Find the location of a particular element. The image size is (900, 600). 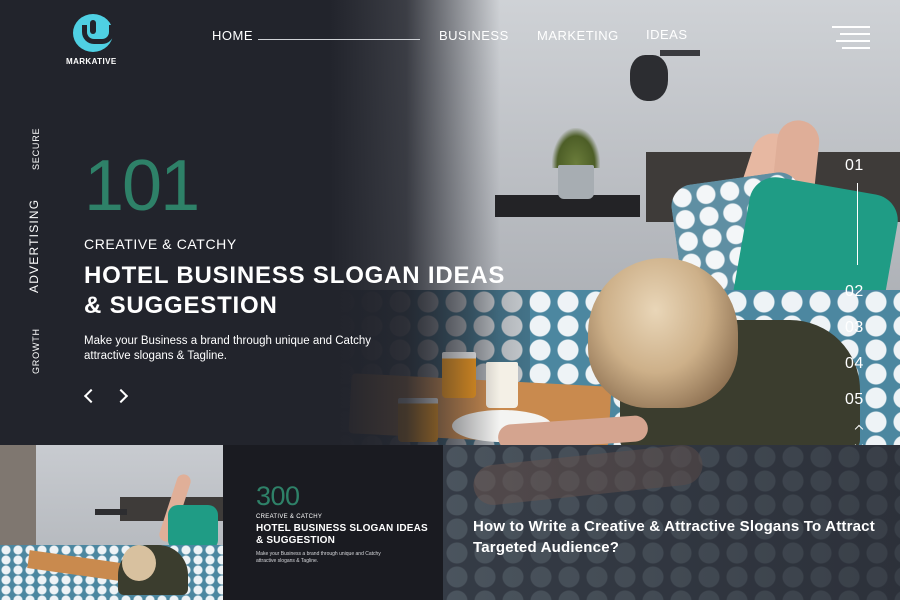

slide-progress-track is located at coordinates (857, 224).